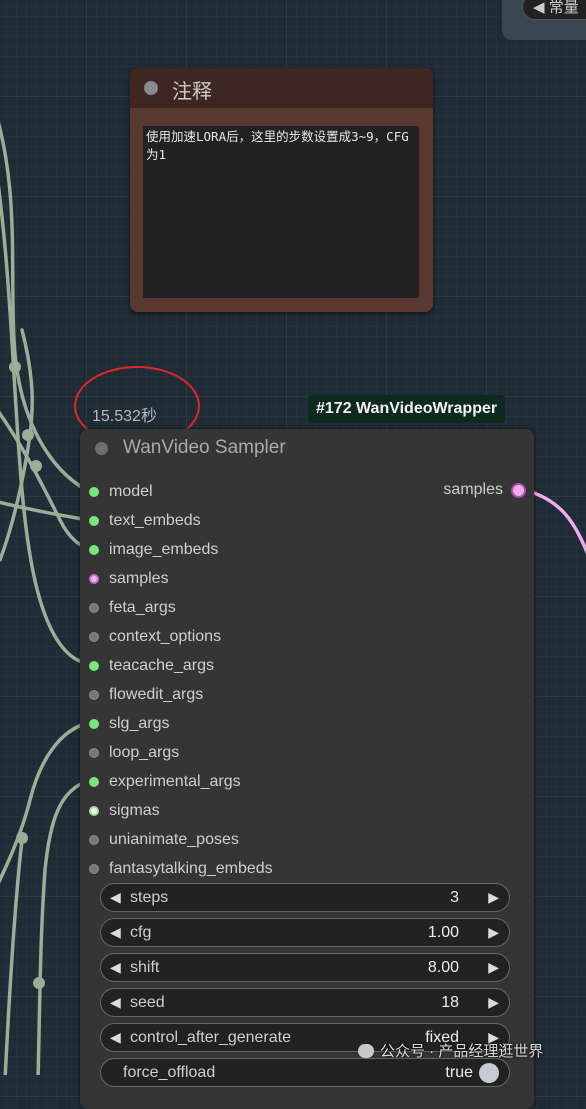  I want to click on input-label: unianimate_poses, so click(174, 839).